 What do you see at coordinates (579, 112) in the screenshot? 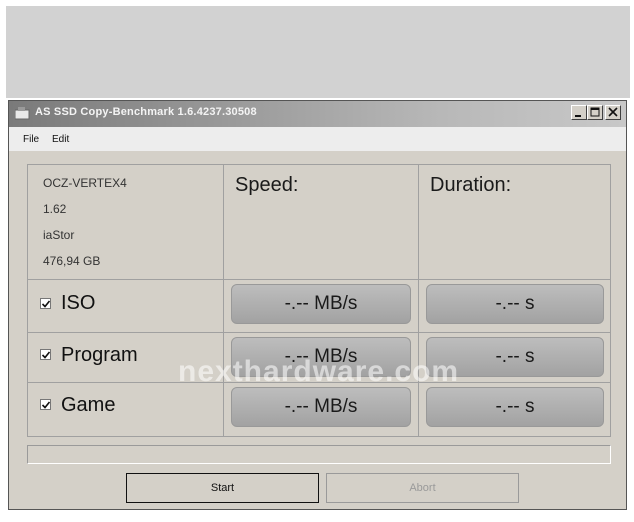
I see `minimize-button` at bounding box center [579, 112].